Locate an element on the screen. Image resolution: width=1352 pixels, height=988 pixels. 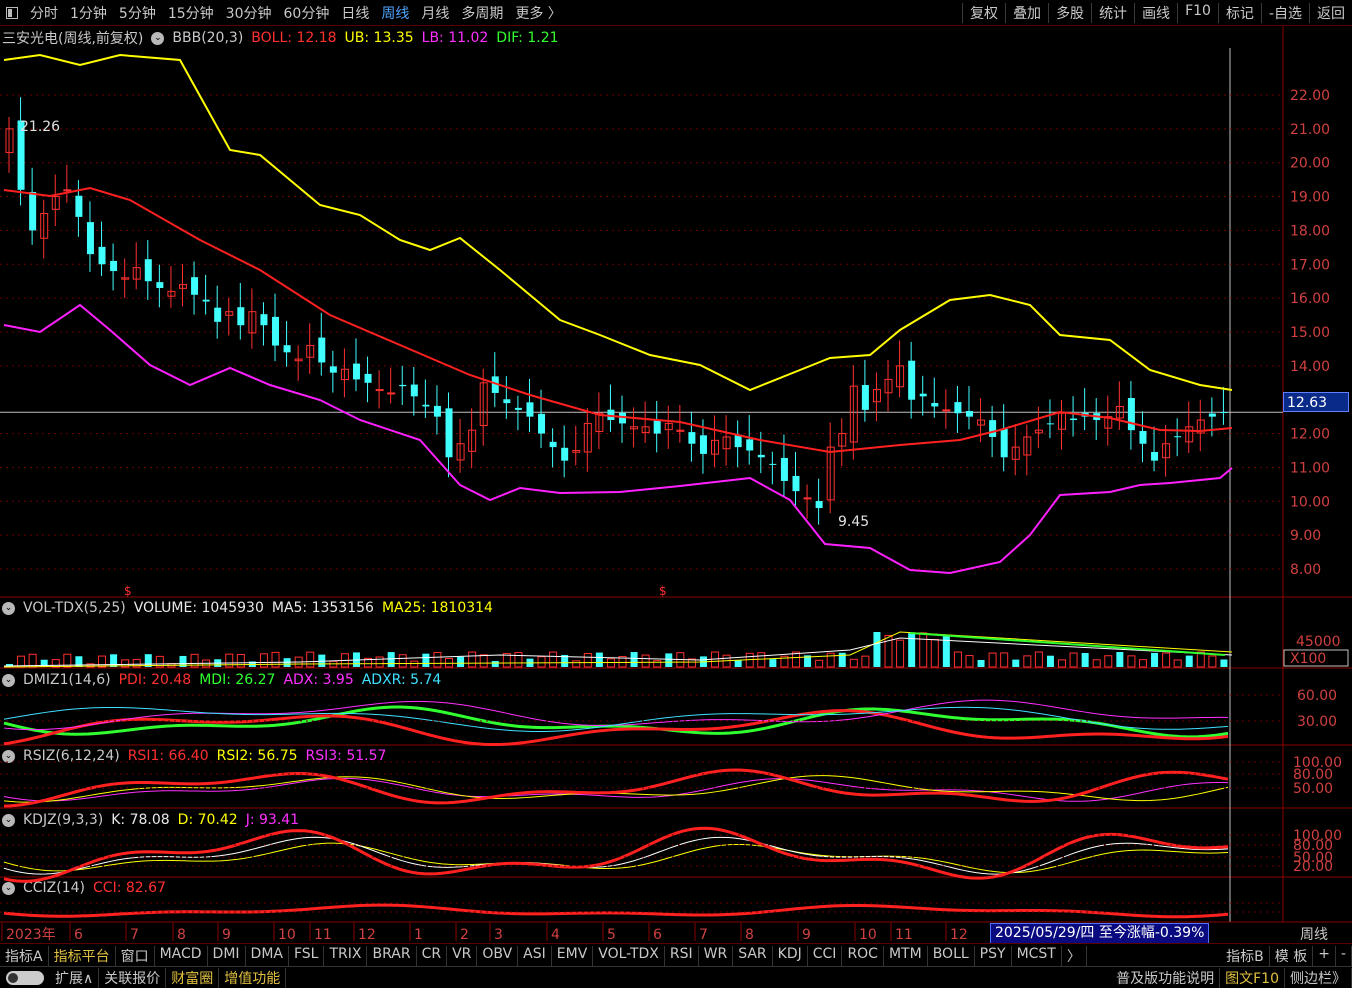
indicator-tab-10: VR is located at coordinates (462, 955).